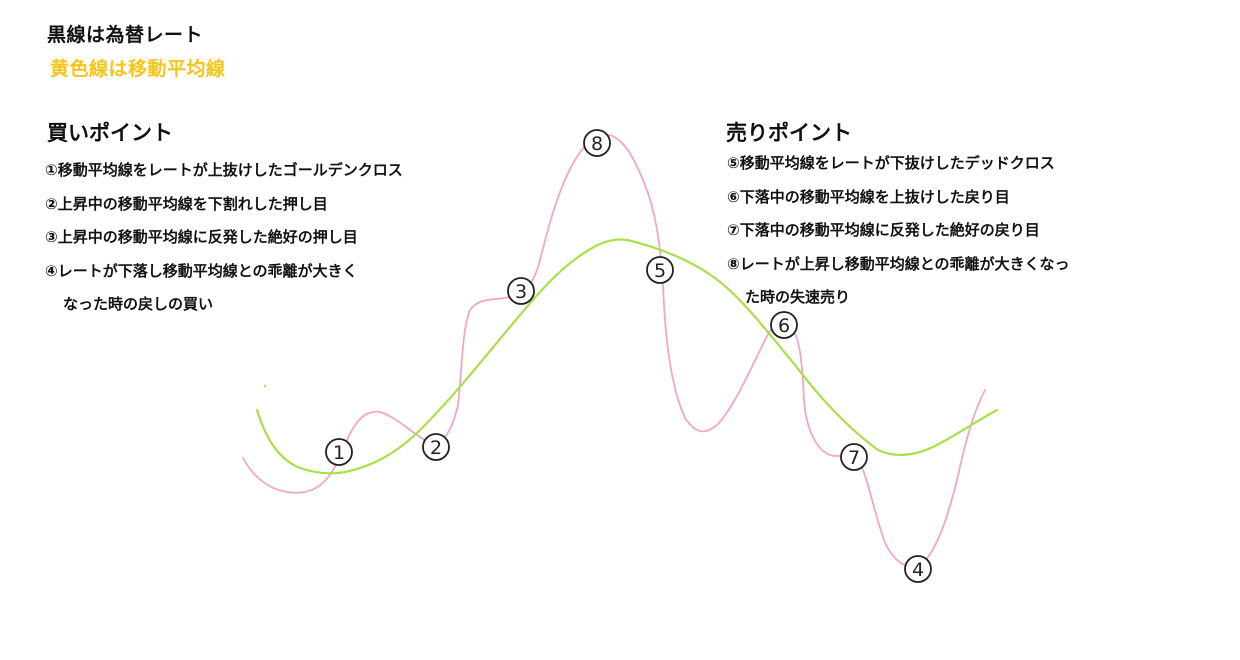 The image size is (1240, 660). I want to click on marker-7: 7, so click(854, 457).